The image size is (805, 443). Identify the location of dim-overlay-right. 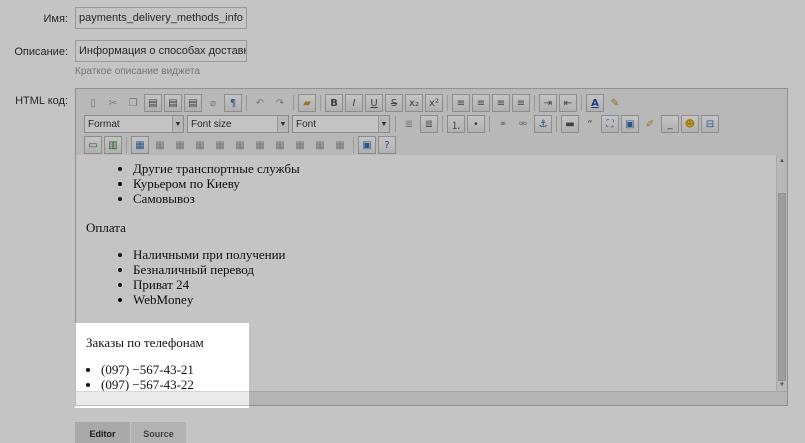
(527, 365).